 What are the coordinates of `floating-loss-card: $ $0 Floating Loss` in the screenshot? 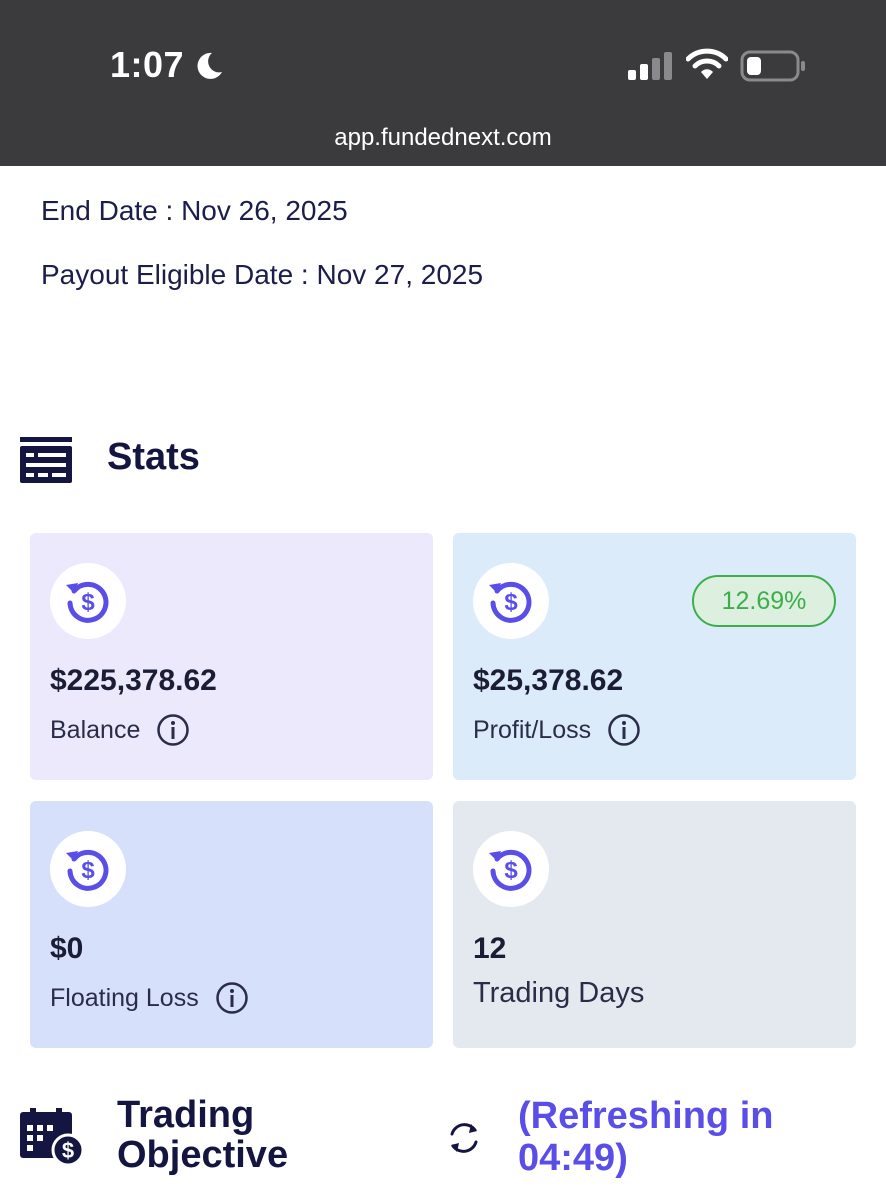 It's located at (231, 924).